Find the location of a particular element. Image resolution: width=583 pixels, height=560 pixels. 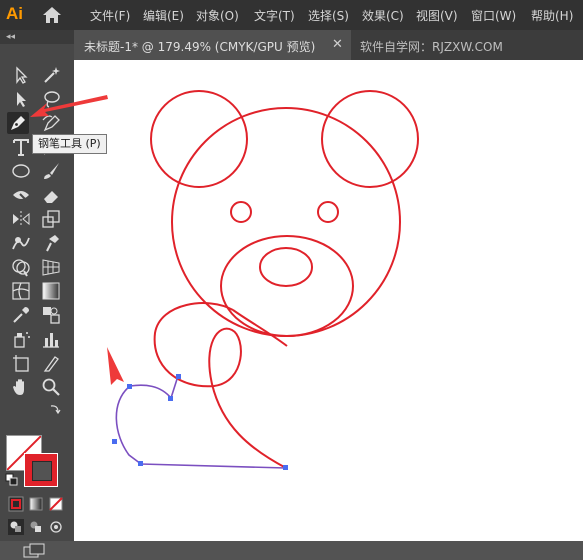

stroke-swatch is located at coordinates (41, 470).